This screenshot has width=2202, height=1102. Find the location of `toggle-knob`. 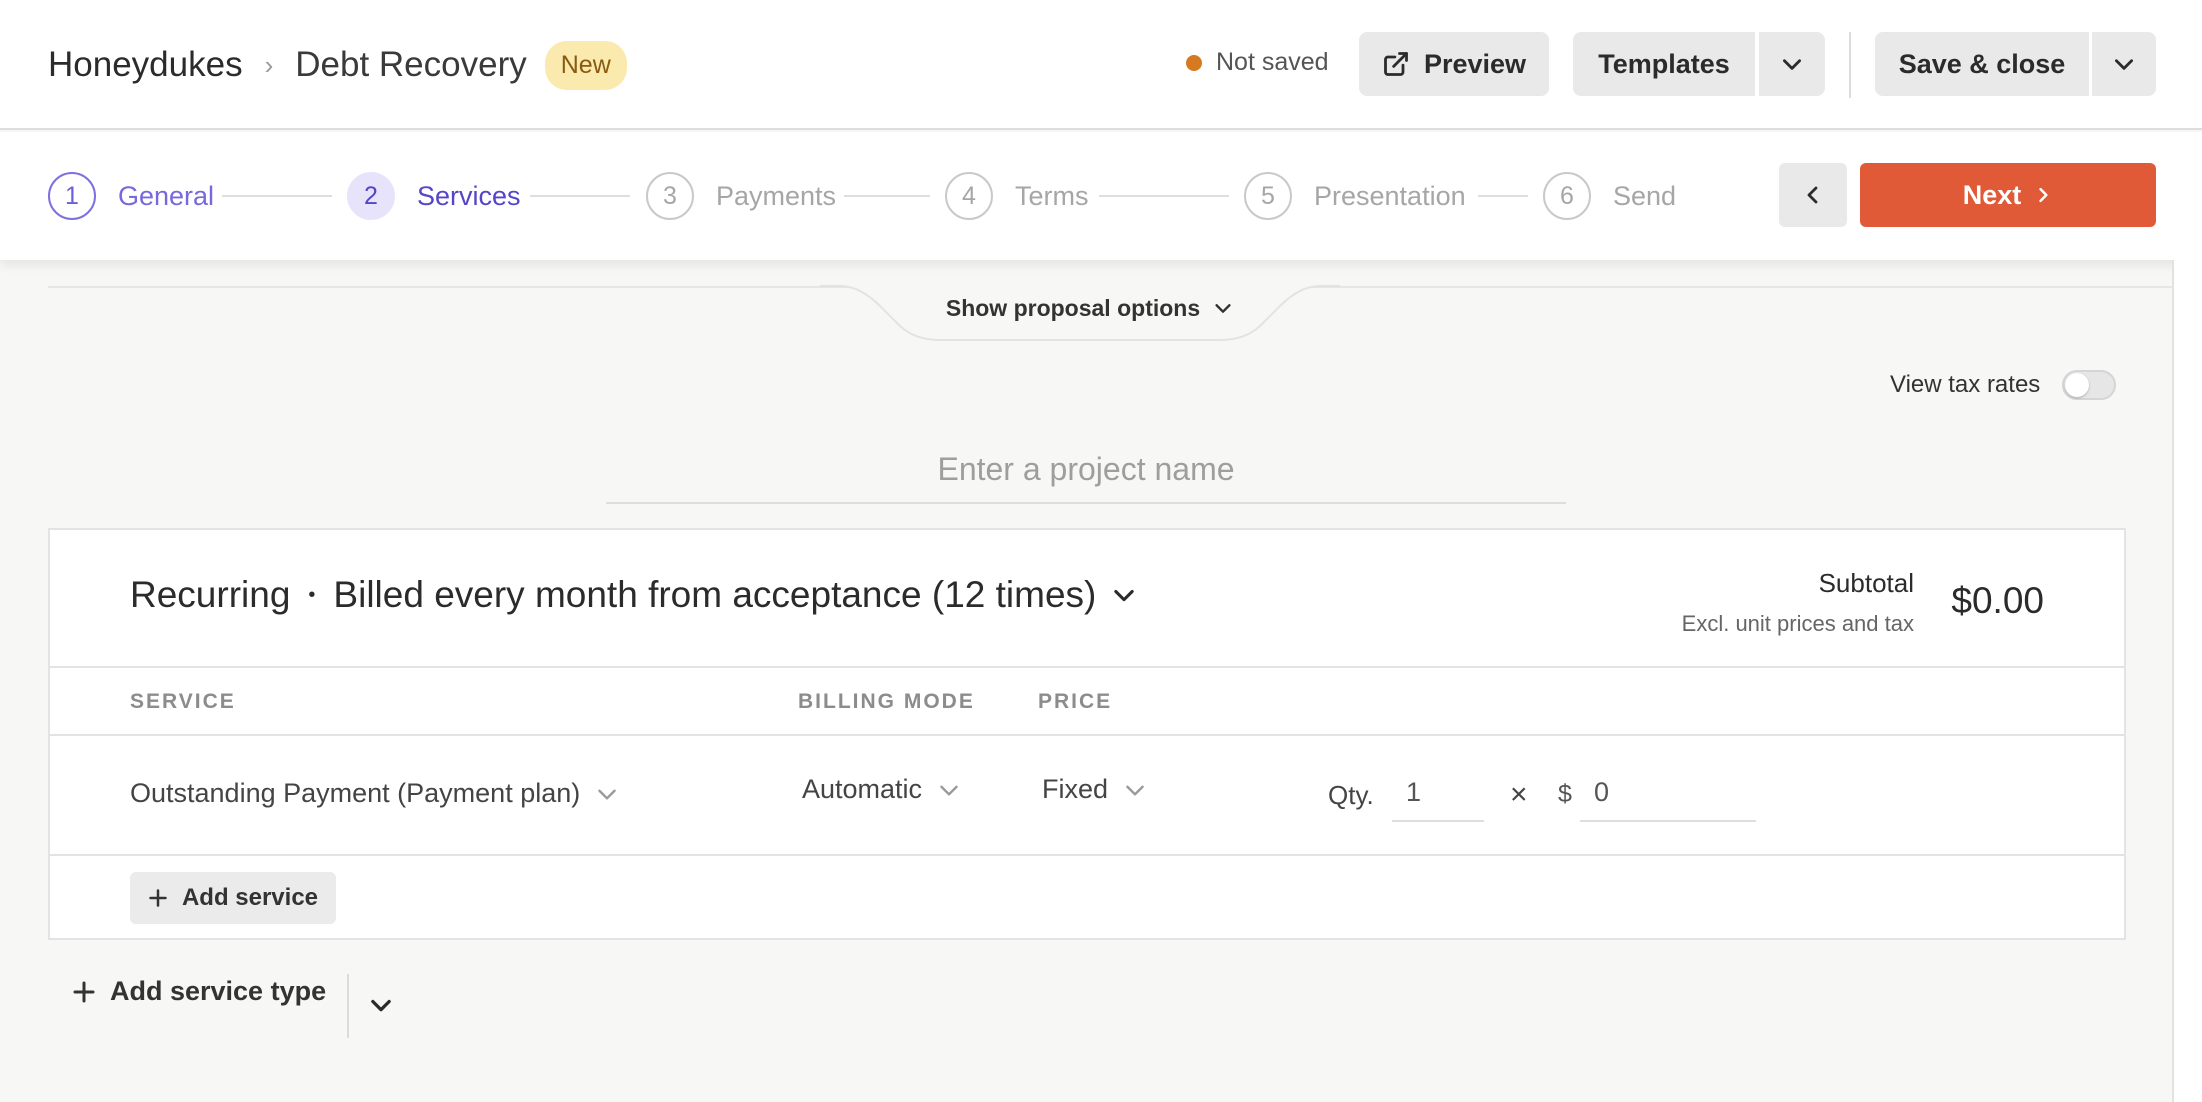

toggle-knob is located at coordinates (2077, 385).